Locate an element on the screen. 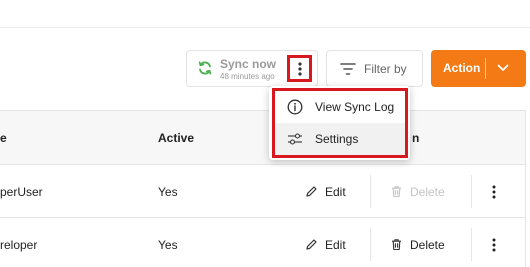  chevron-down-icon is located at coordinates (503, 68).